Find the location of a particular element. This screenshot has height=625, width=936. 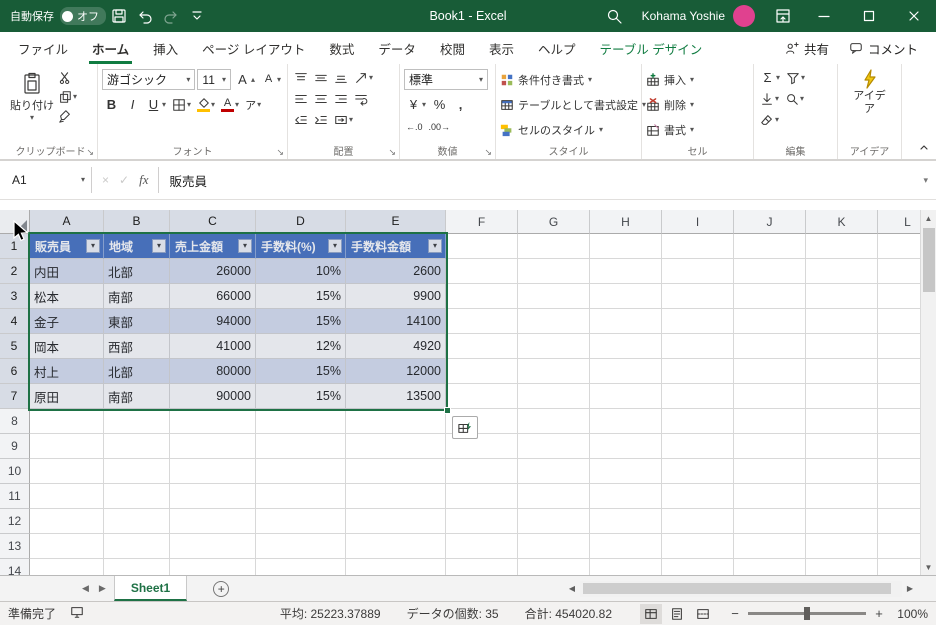

cell-H10 is located at coordinates (626, 471).